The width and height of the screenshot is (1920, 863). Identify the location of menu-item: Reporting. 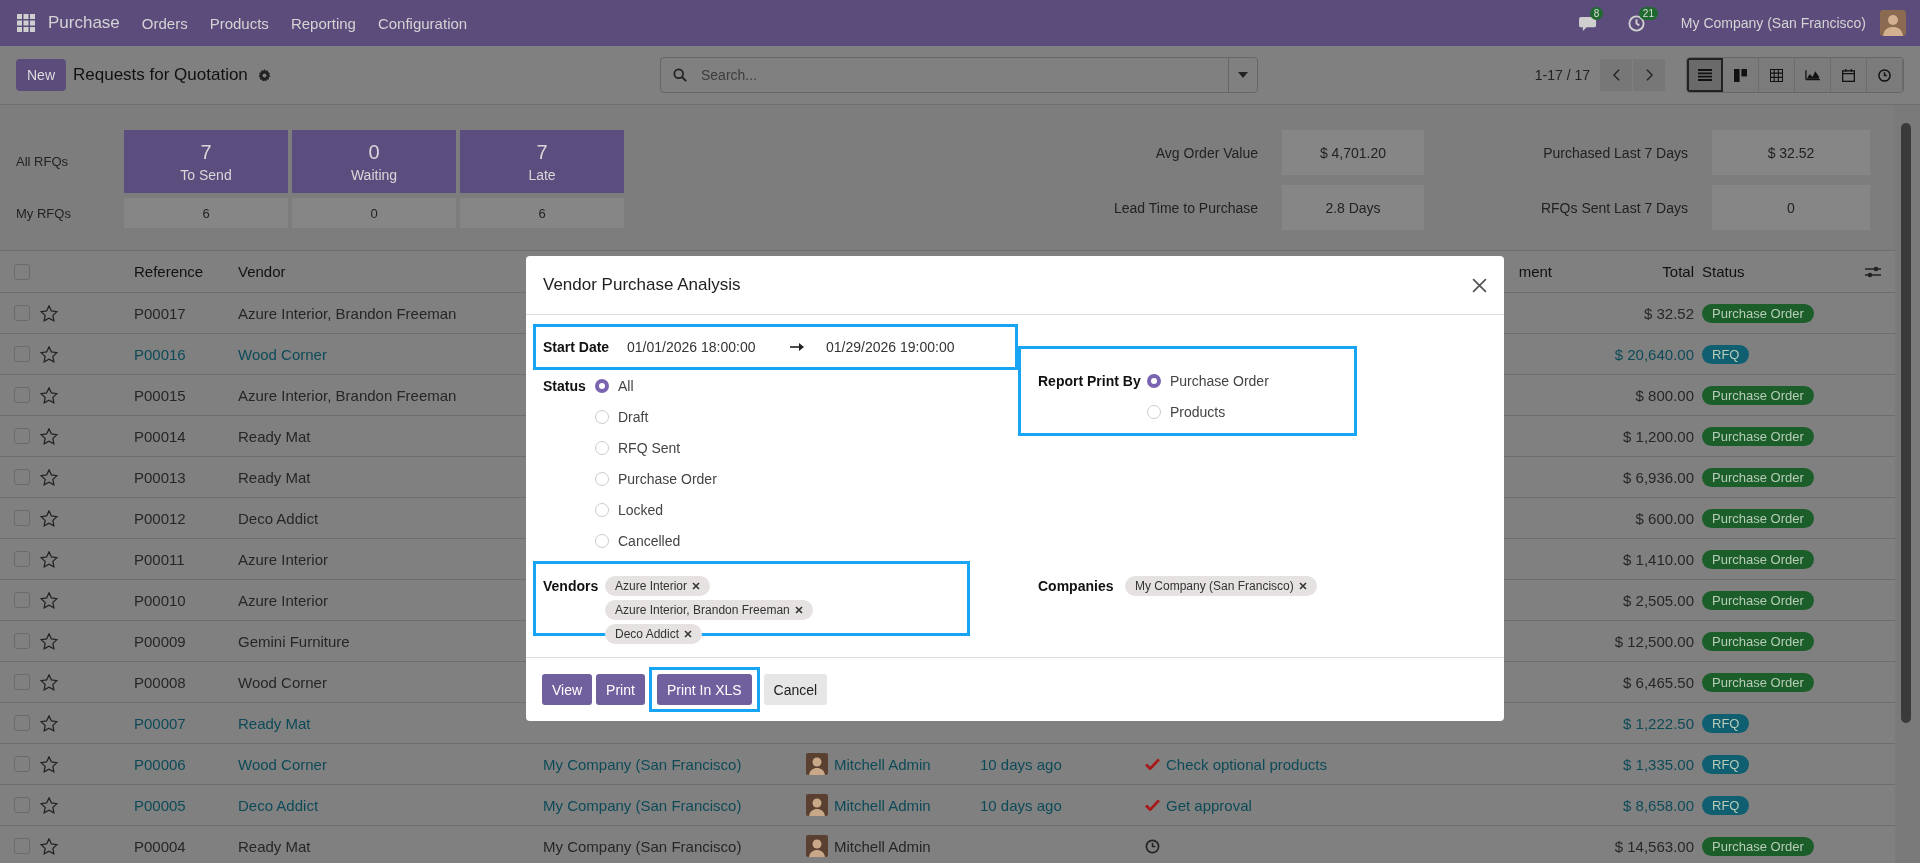
(323, 23).